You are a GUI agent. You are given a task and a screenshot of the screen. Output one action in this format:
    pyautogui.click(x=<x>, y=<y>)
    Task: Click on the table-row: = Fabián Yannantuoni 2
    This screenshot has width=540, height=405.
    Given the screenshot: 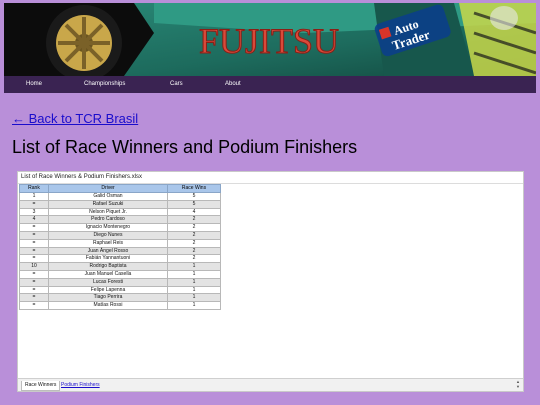 What is the action you would take?
    pyautogui.click(x=120, y=259)
    